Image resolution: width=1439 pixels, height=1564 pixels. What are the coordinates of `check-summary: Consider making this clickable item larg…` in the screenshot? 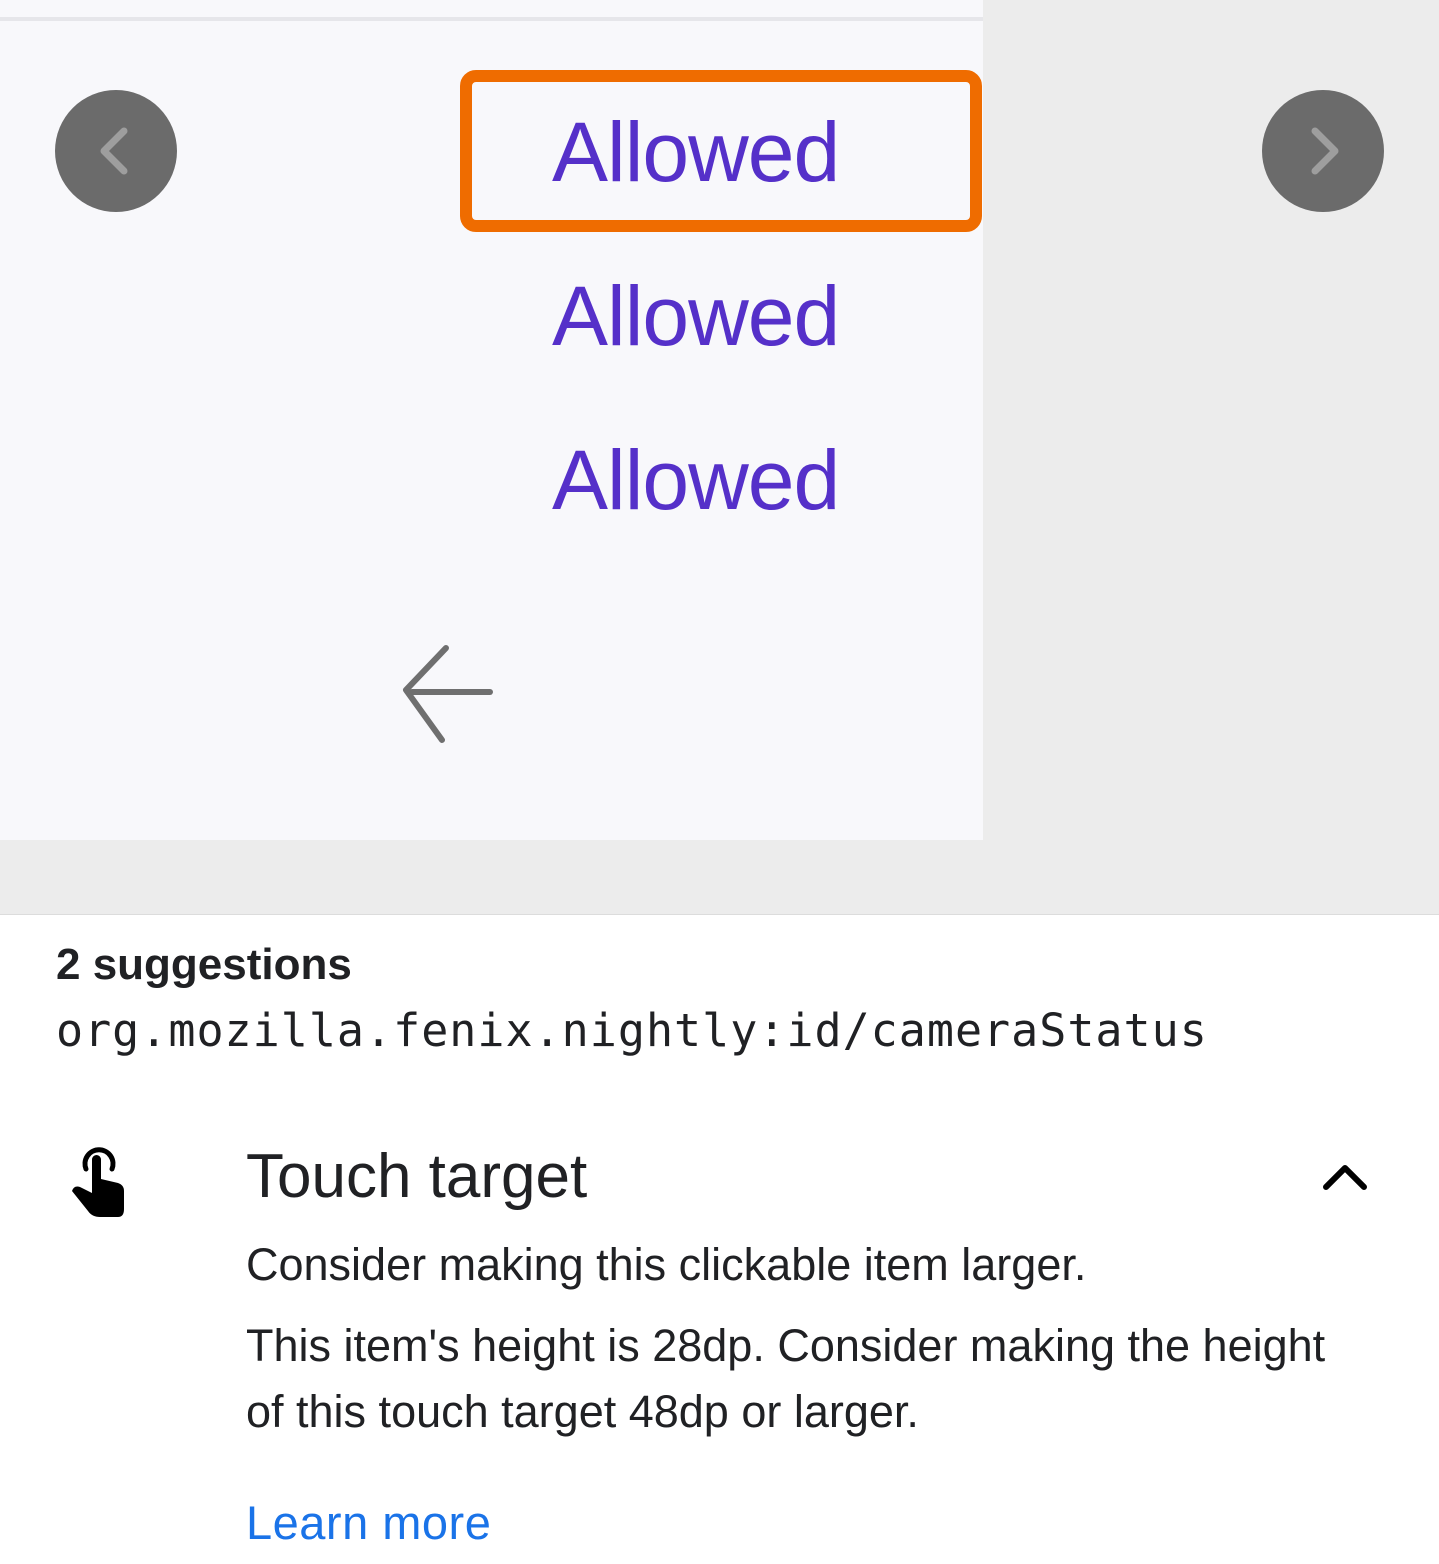 It's located at (666, 1264).